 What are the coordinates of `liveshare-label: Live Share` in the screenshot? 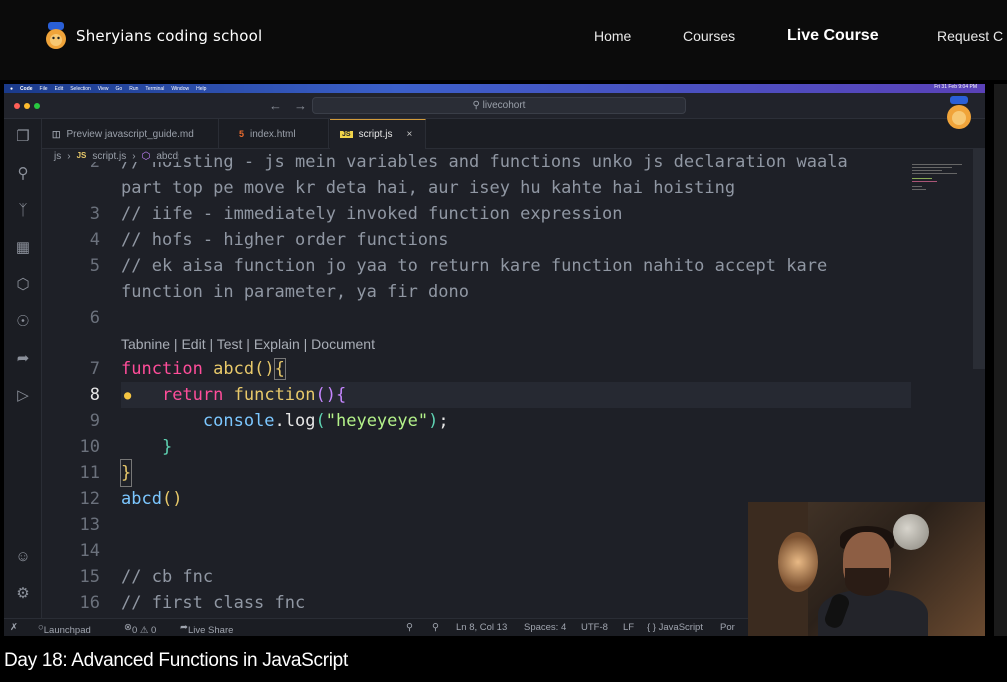 It's located at (210, 630).